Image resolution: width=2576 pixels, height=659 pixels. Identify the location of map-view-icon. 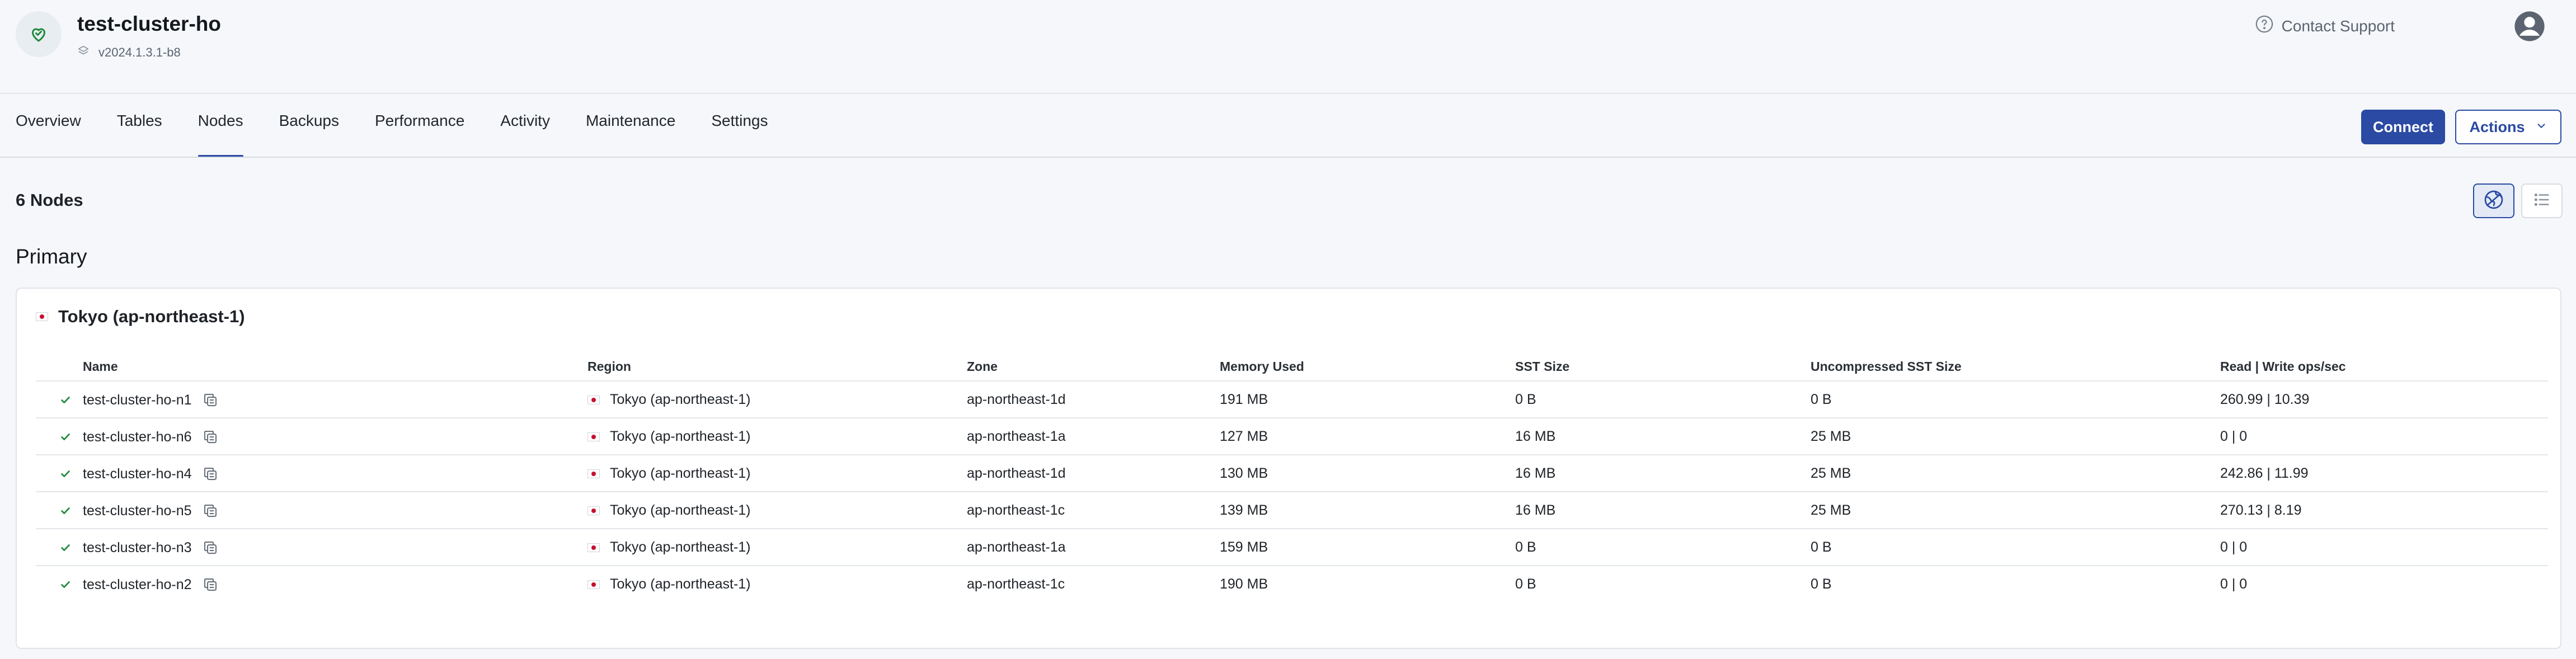
(2494, 202).